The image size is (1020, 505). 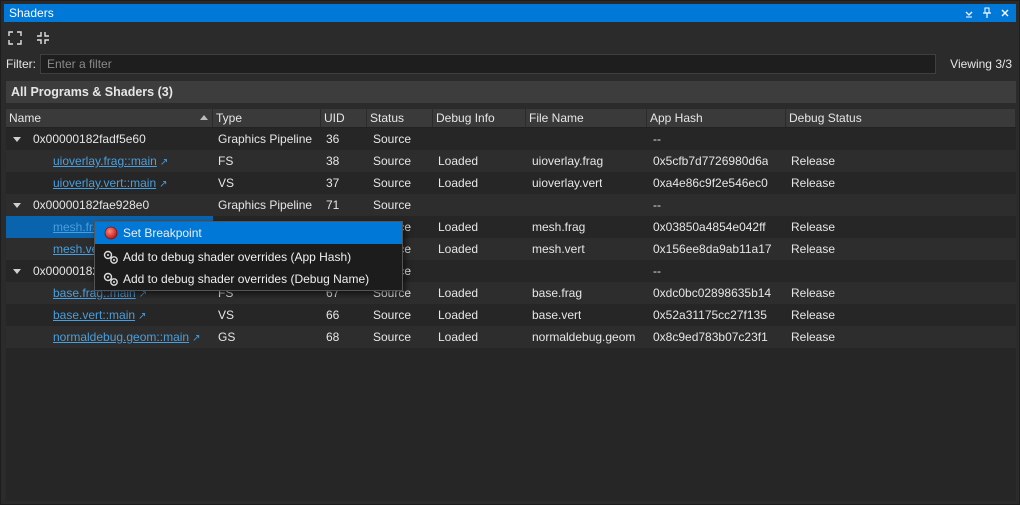 What do you see at coordinates (92, 92) in the screenshot?
I see `section-title: All Programs & Shaders (3)` at bounding box center [92, 92].